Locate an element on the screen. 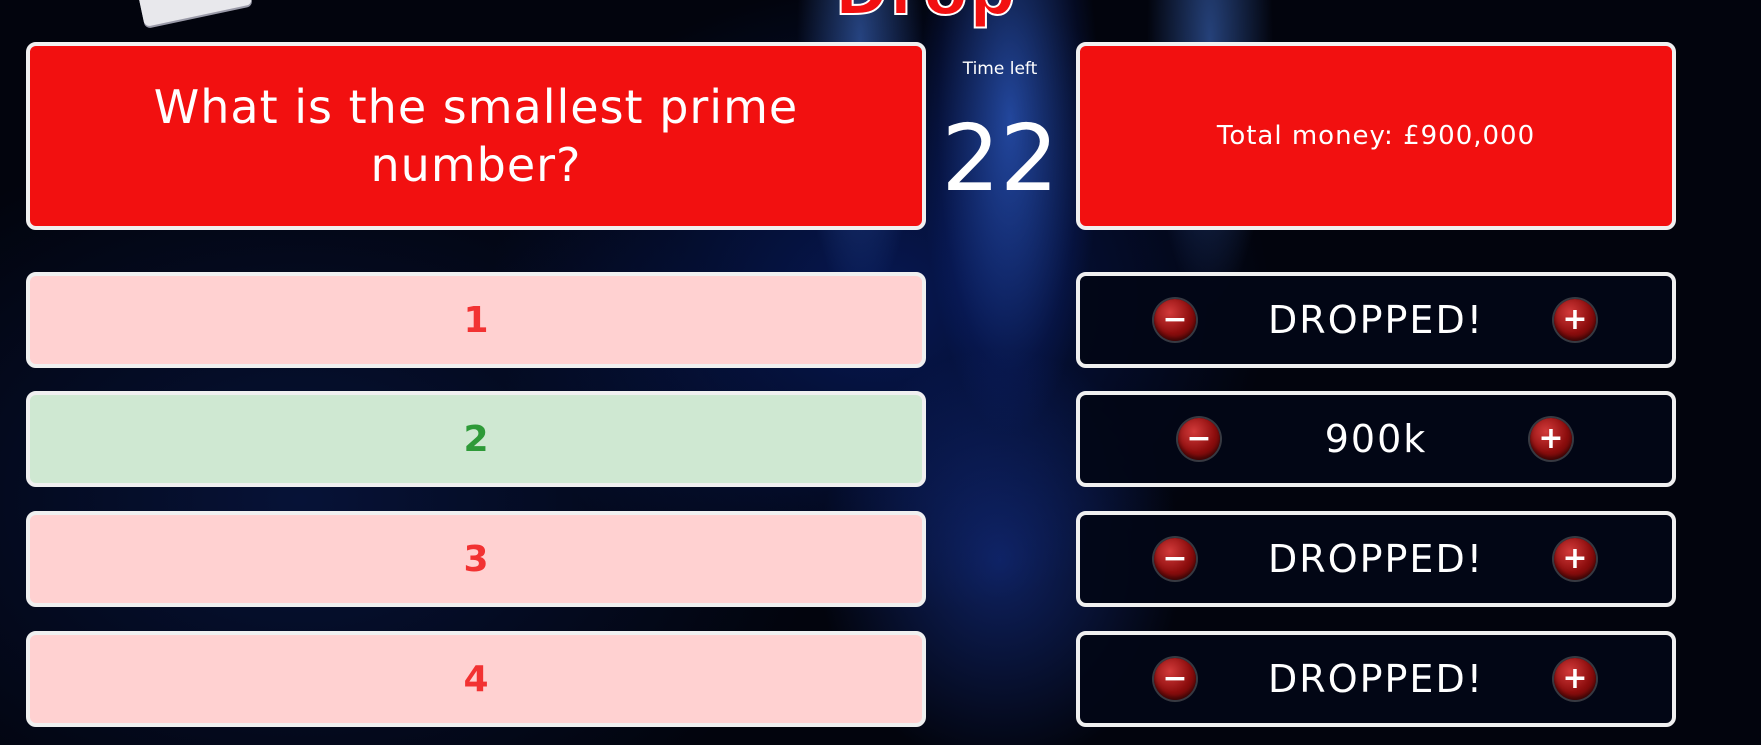  answer-option-3: 3 is located at coordinates (476, 559).